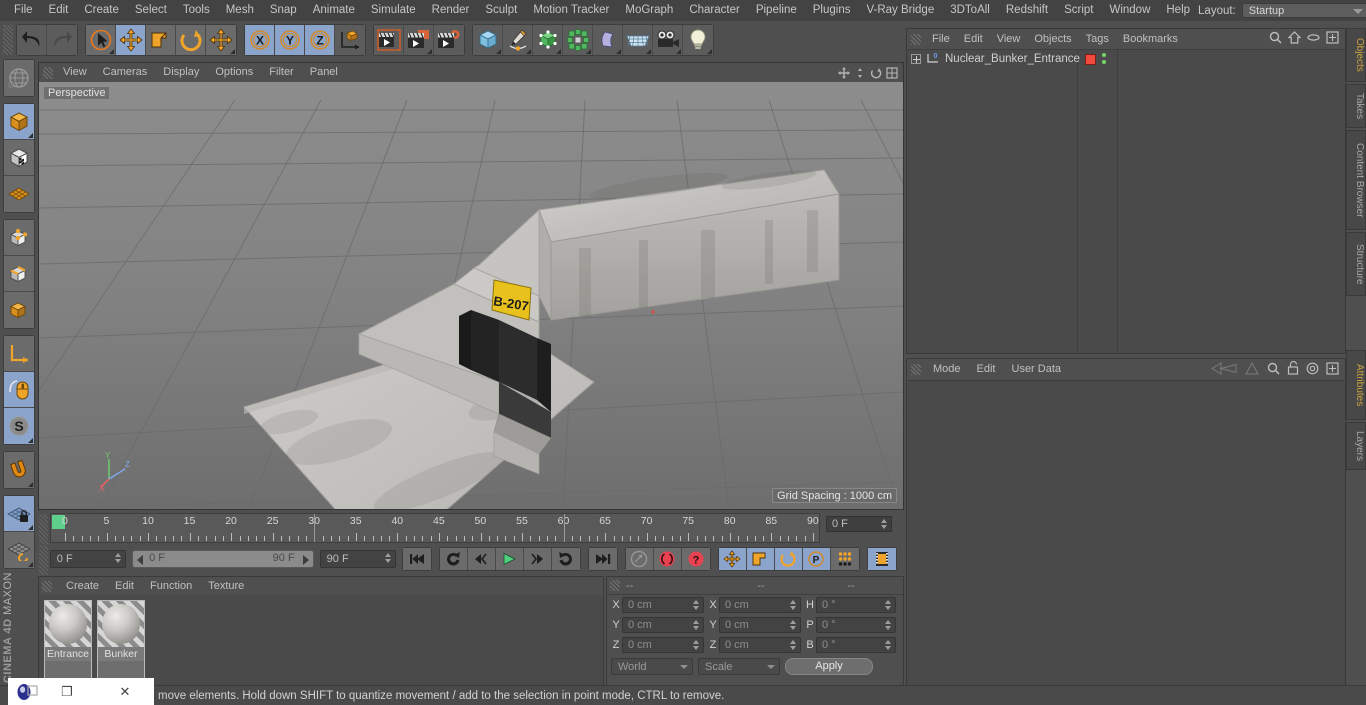 The width and height of the screenshot is (1366, 705). I want to click on key-position-button, so click(732, 559).